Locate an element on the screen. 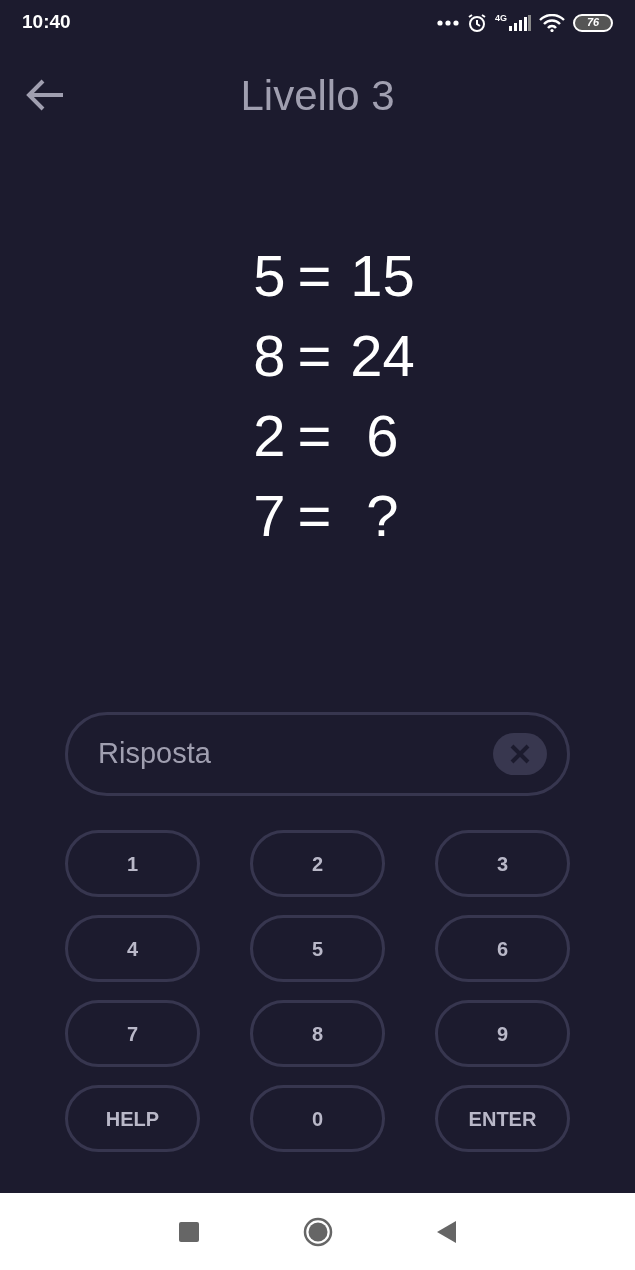 The image size is (635, 1270). close-icon is located at coordinates (520, 754).